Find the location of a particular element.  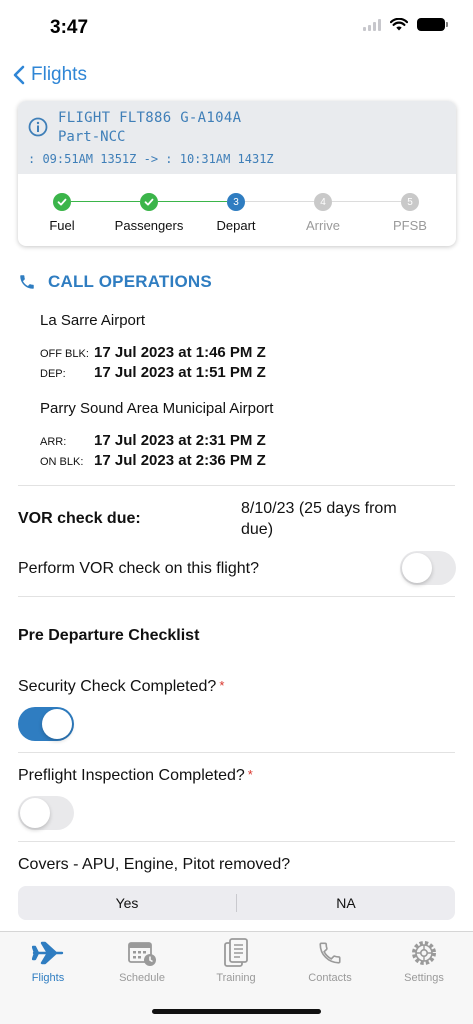

step-number: 5 is located at coordinates (410, 202).